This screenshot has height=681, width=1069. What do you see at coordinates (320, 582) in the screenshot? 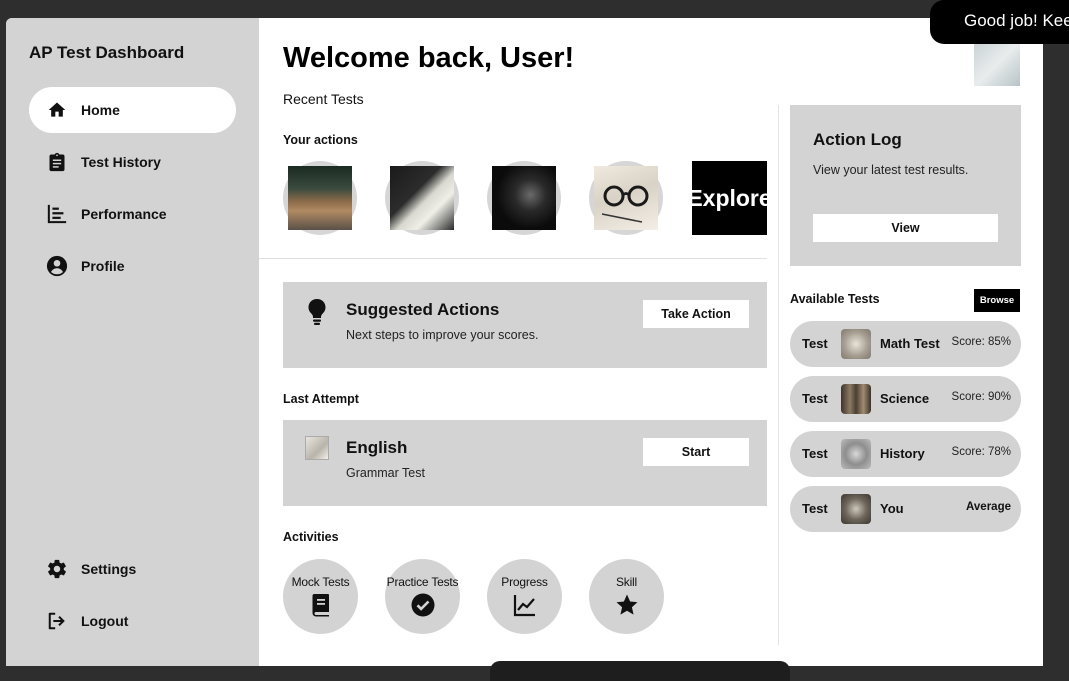
I see `activity-mock-tests-label: Mock Tests` at bounding box center [320, 582].